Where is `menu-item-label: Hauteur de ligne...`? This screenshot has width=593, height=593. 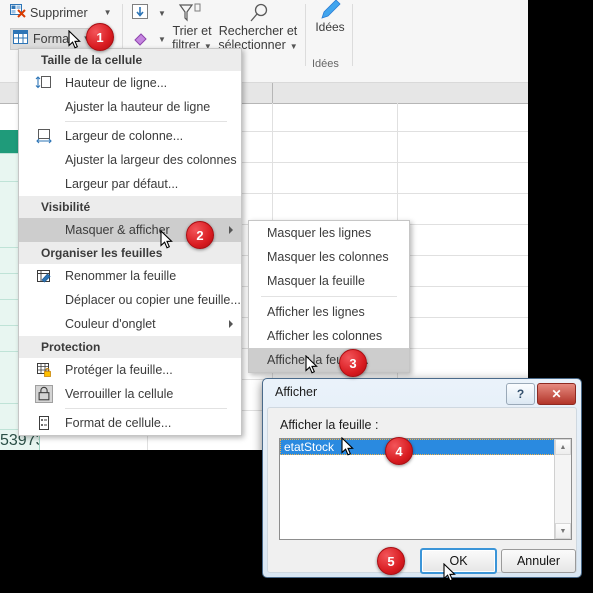
menu-item-label: Hauteur de ligne... is located at coordinates (116, 83).